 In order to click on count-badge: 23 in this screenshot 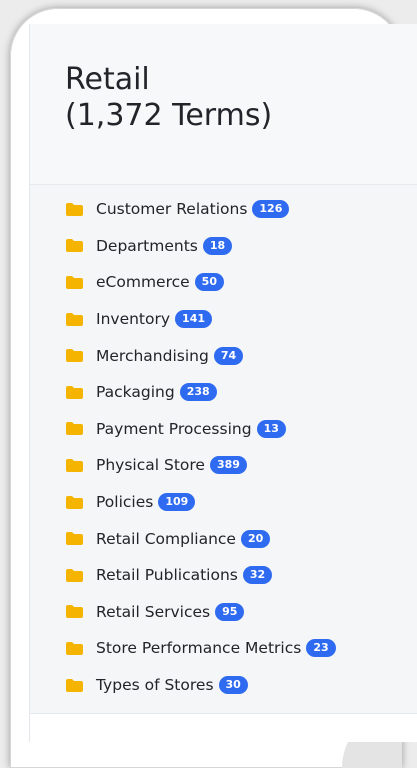, I will do `click(321, 648)`.